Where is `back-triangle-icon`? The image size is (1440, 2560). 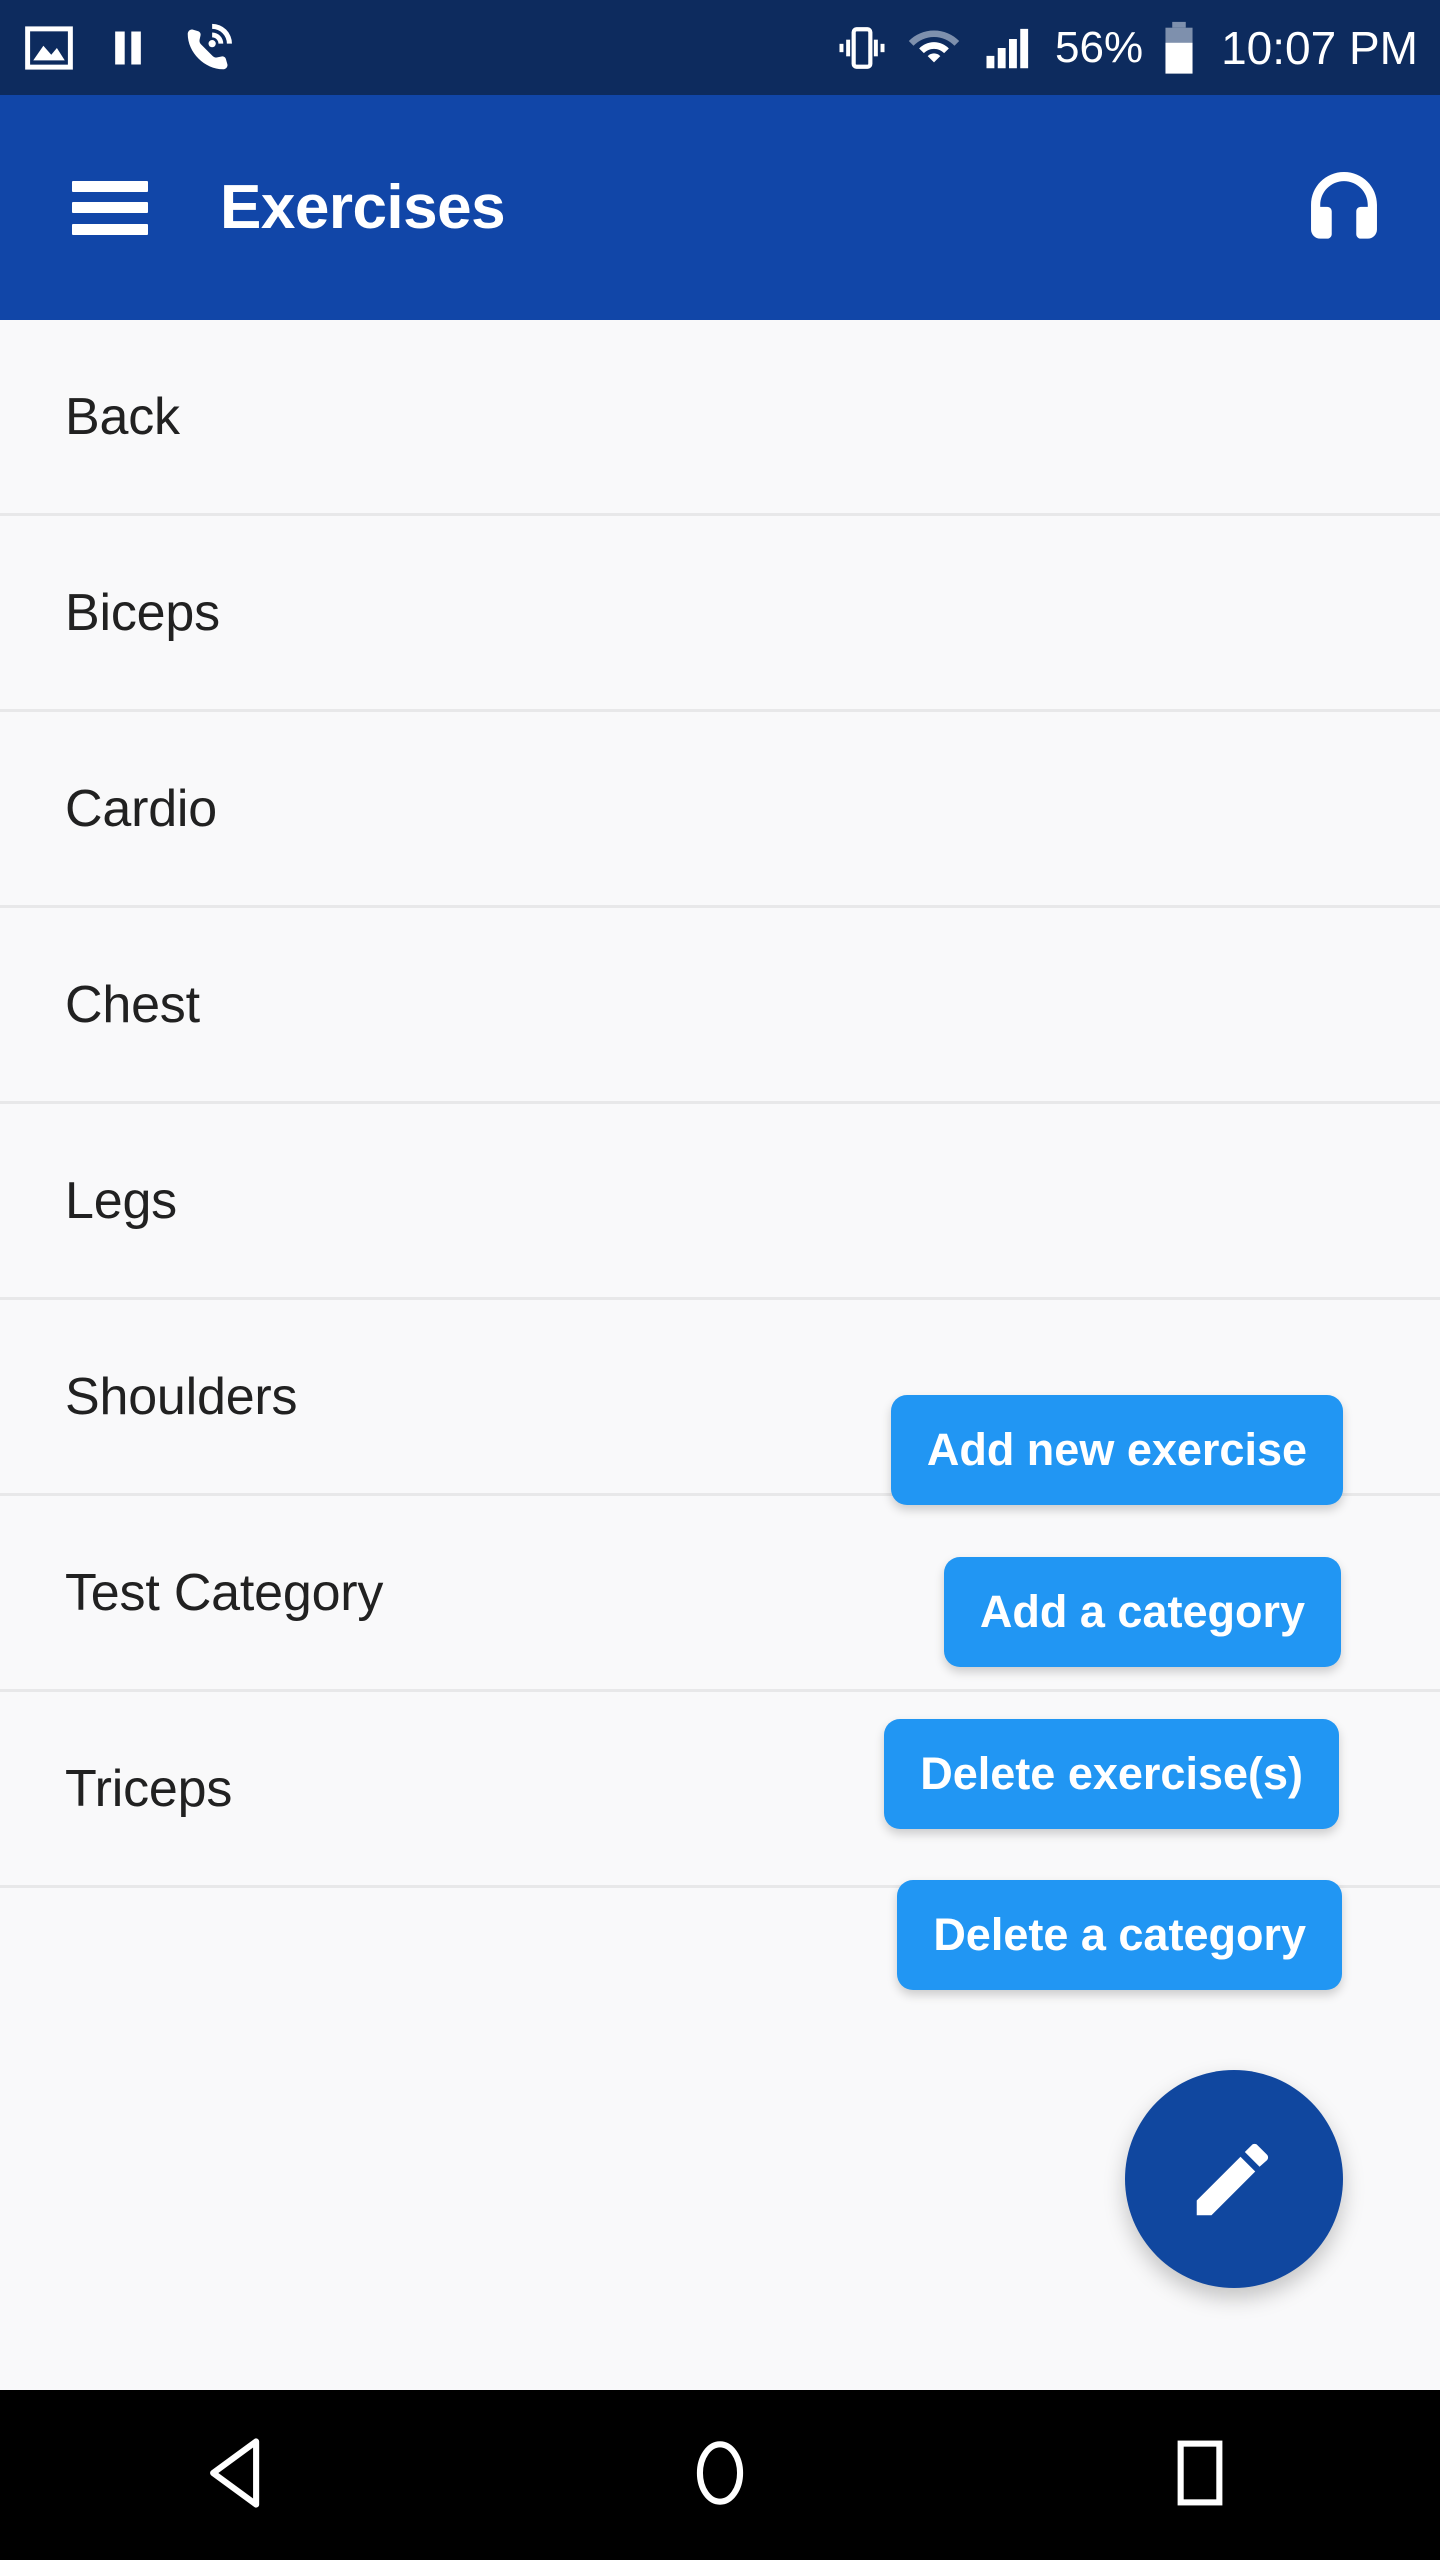 back-triangle-icon is located at coordinates (240, 2475).